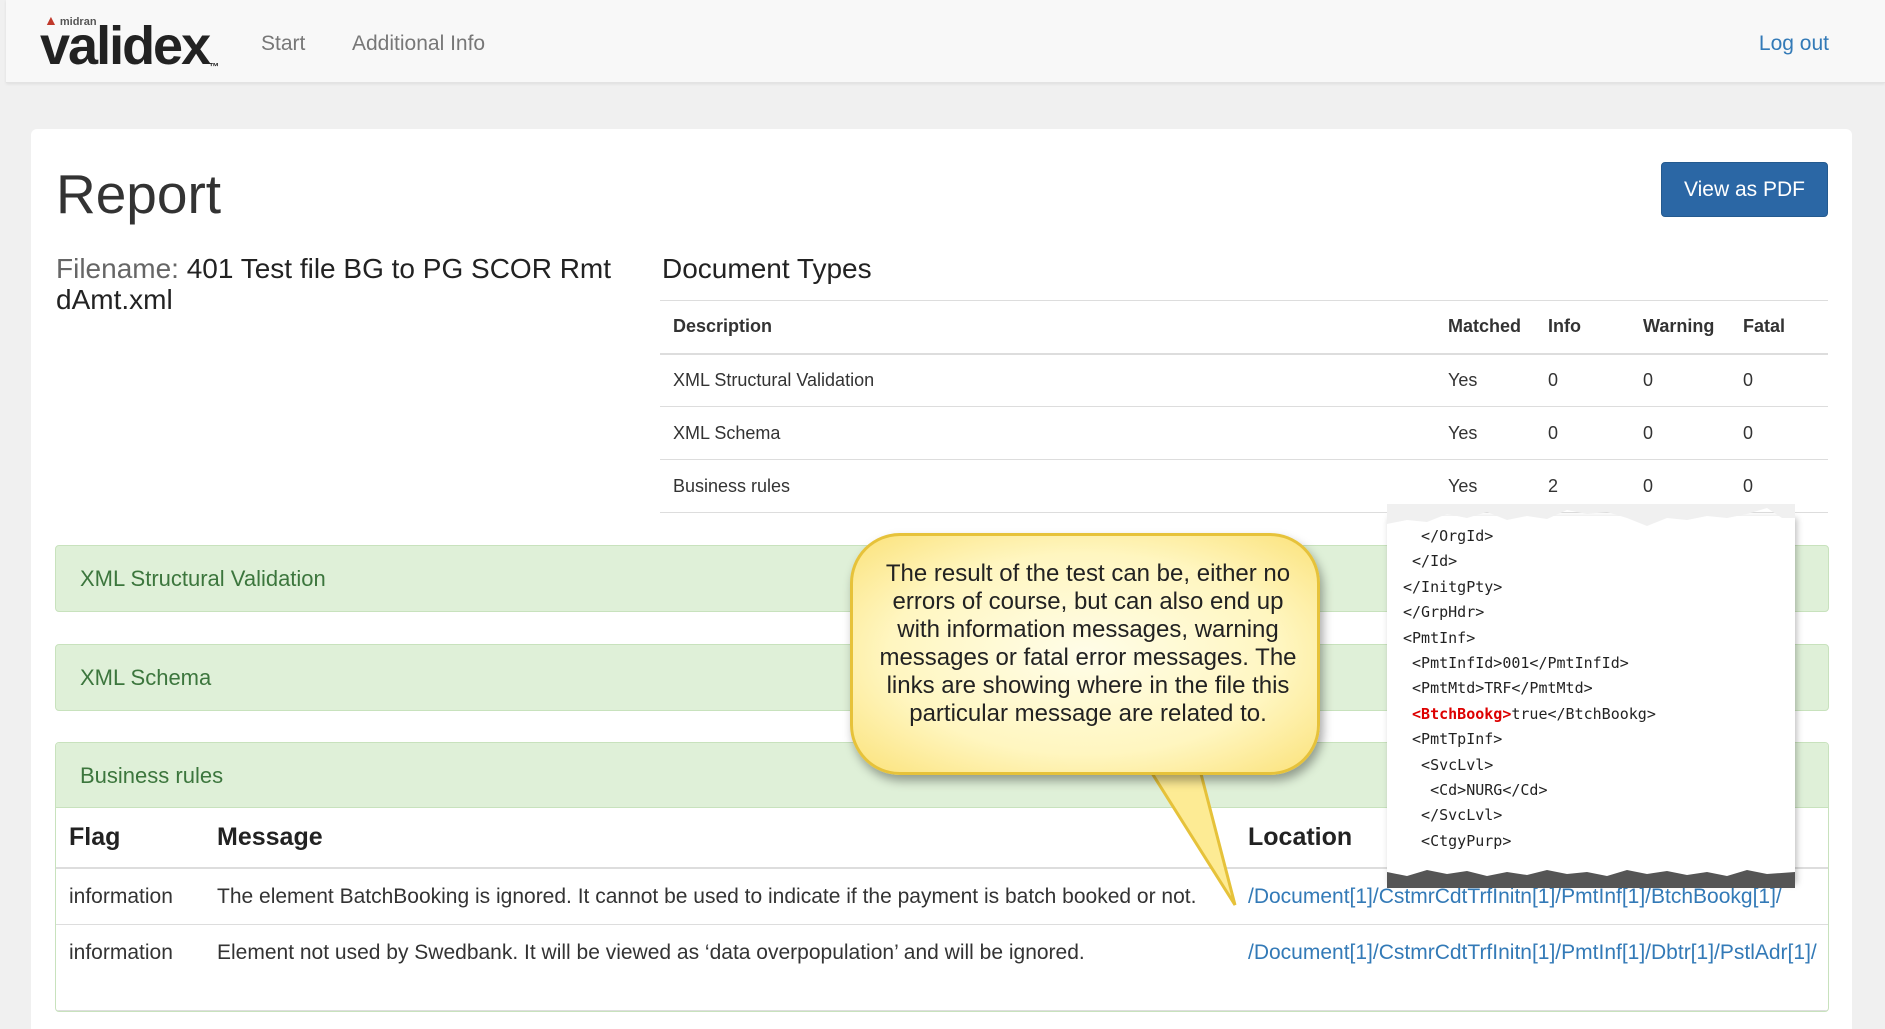 The width and height of the screenshot is (1885, 1029). Describe the element at coordinates (1448, 764) in the screenshot. I see `xml-line: <SvcLvl>` at that location.